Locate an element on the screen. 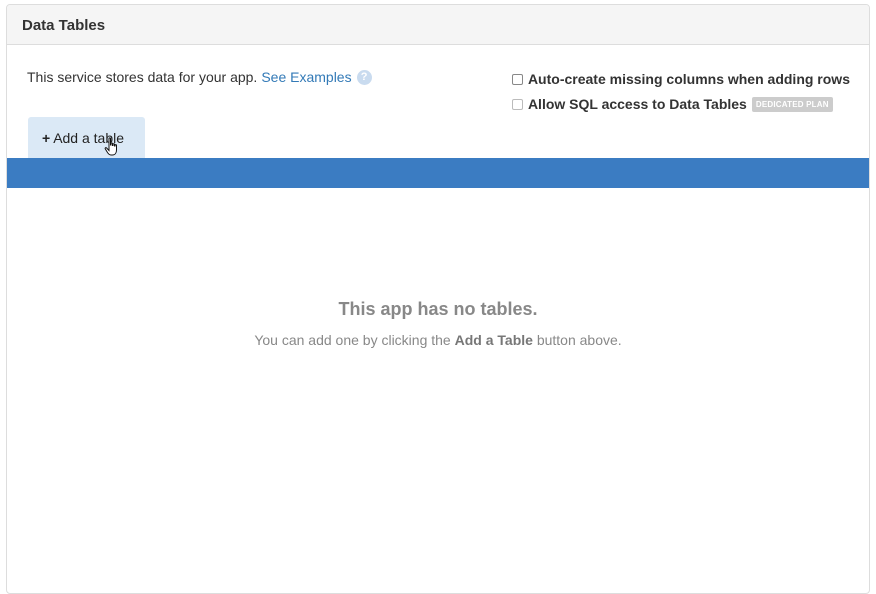 The height and width of the screenshot is (594, 876). intro-description: This service stores data for your app. is located at coordinates (142, 77).